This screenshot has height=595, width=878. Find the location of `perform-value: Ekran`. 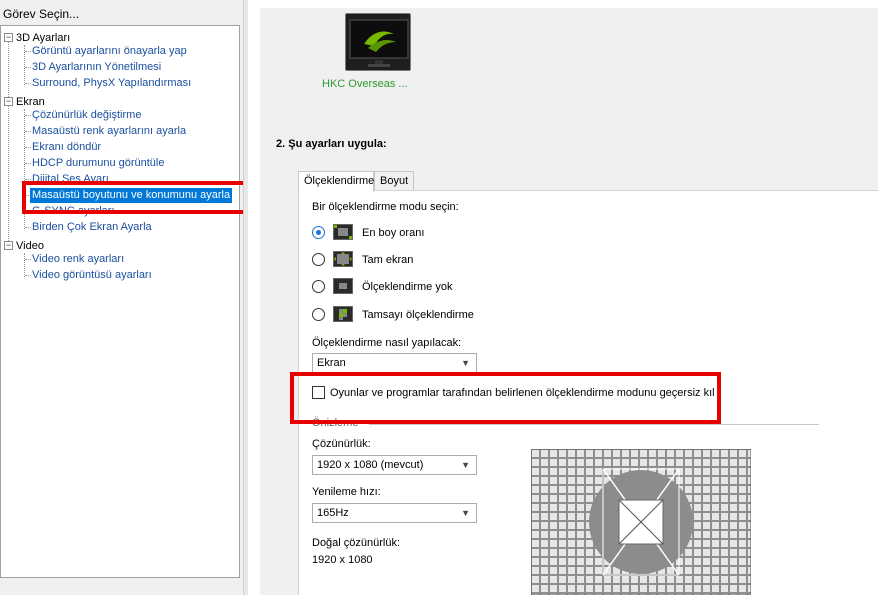

perform-value: Ekran is located at coordinates (331, 363).